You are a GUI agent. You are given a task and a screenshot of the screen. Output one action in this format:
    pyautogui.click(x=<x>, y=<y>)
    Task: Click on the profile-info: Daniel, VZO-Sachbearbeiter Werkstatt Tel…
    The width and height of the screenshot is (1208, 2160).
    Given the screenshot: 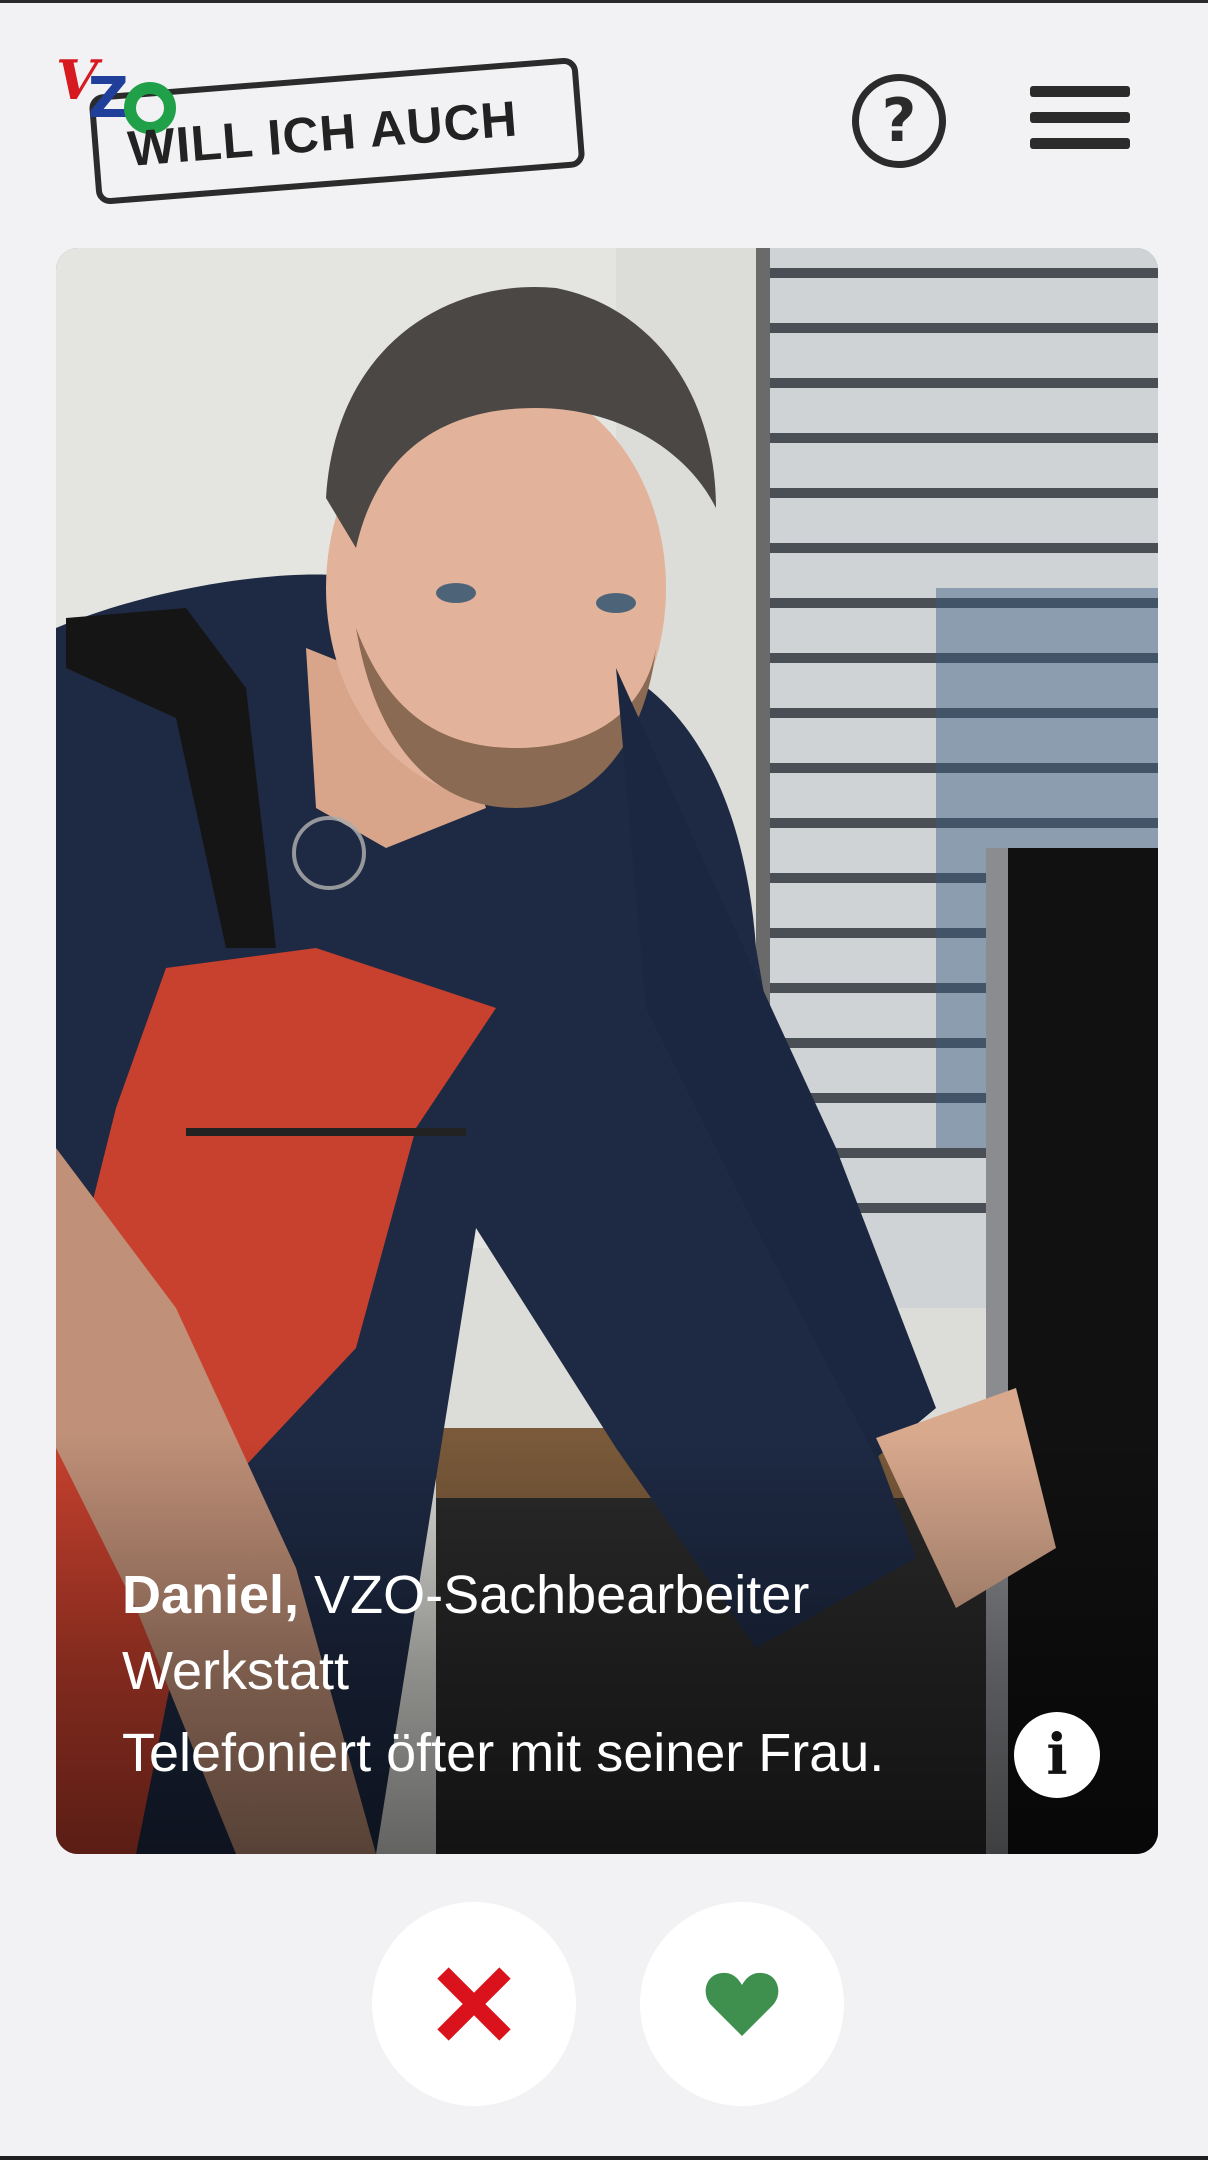 What is the action you would take?
    pyautogui.click(x=572, y=1677)
    